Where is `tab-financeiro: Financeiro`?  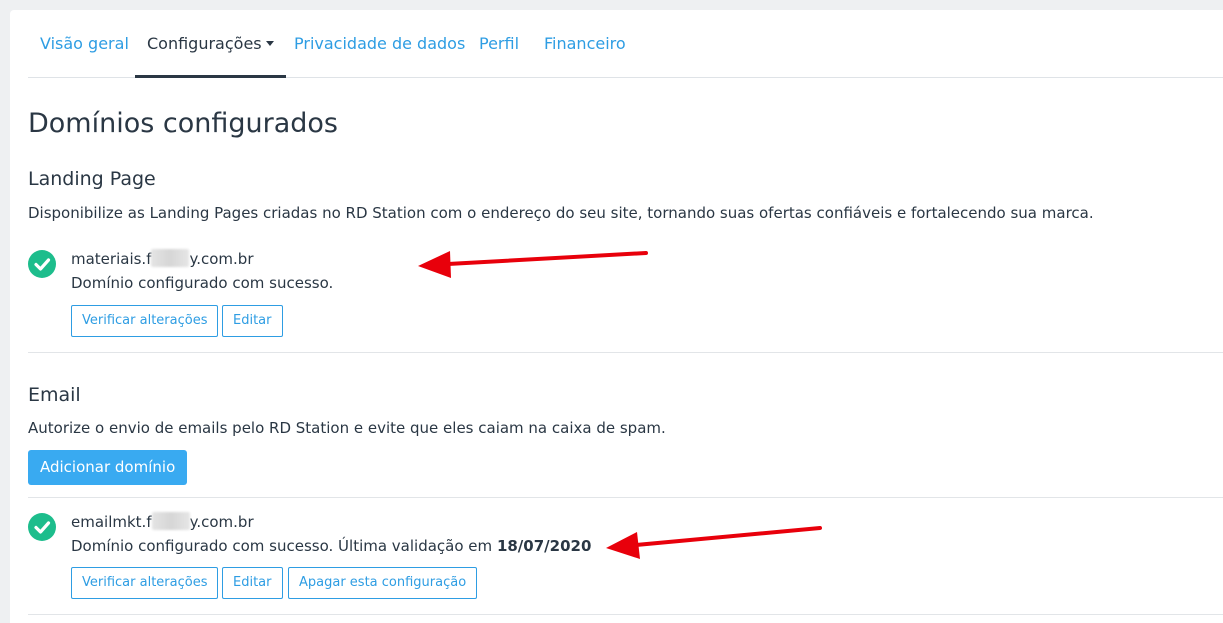
tab-financeiro: Financeiro is located at coordinates (585, 44).